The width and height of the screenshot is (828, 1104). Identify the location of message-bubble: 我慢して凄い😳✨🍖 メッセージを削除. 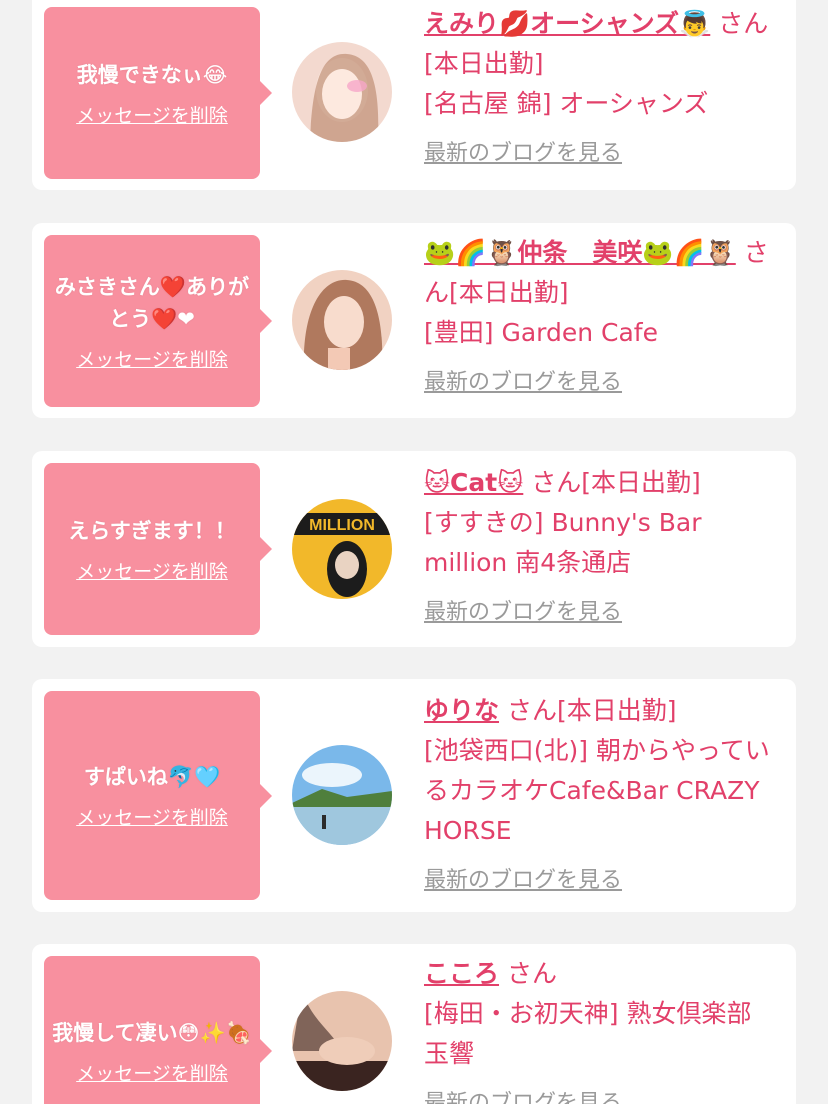
(158, 1030).